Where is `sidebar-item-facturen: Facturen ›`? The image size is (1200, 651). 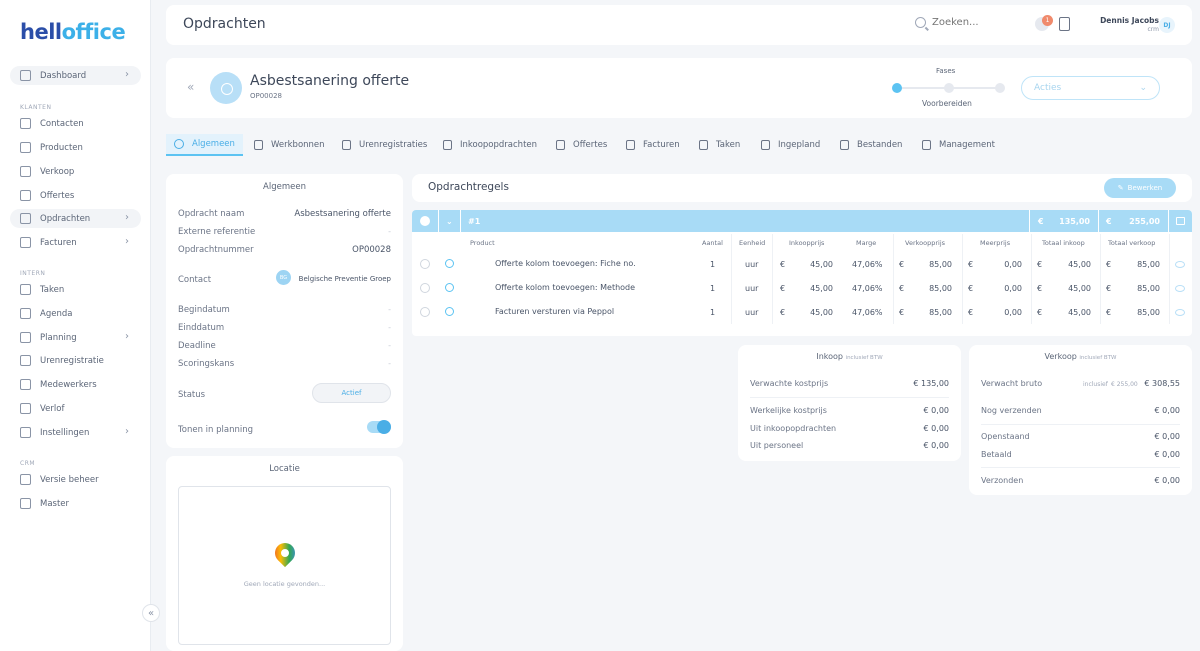
sidebar-item-facturen: Facturen › is located at coordinates (75, 242).